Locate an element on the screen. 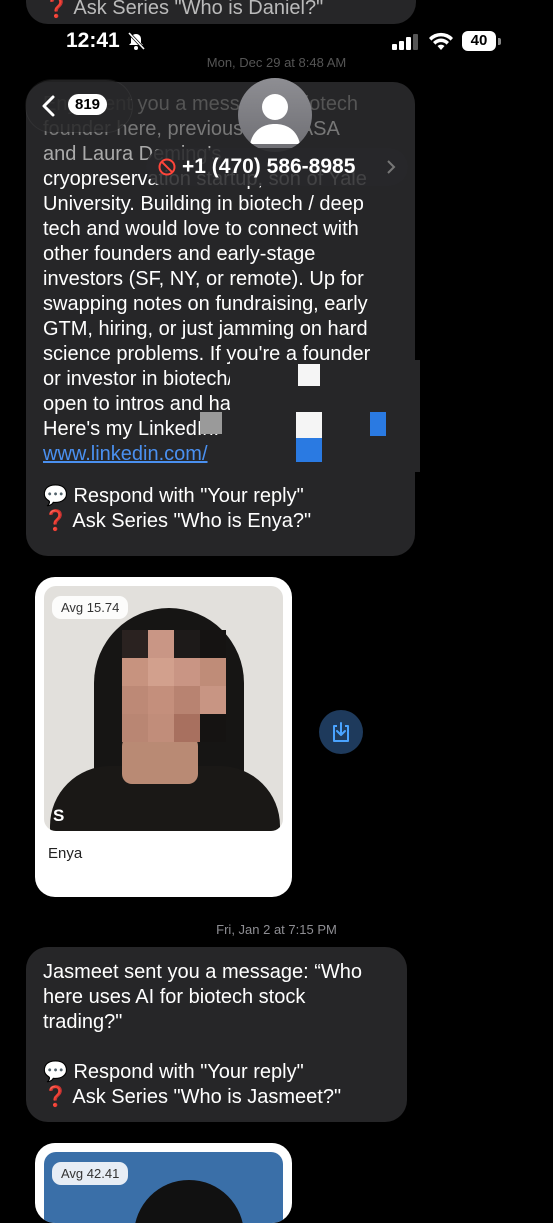 The height and width of the screenshot is (1223, 553). profile-photo: Avg 15.74 S is located at coordinates (163, 708).